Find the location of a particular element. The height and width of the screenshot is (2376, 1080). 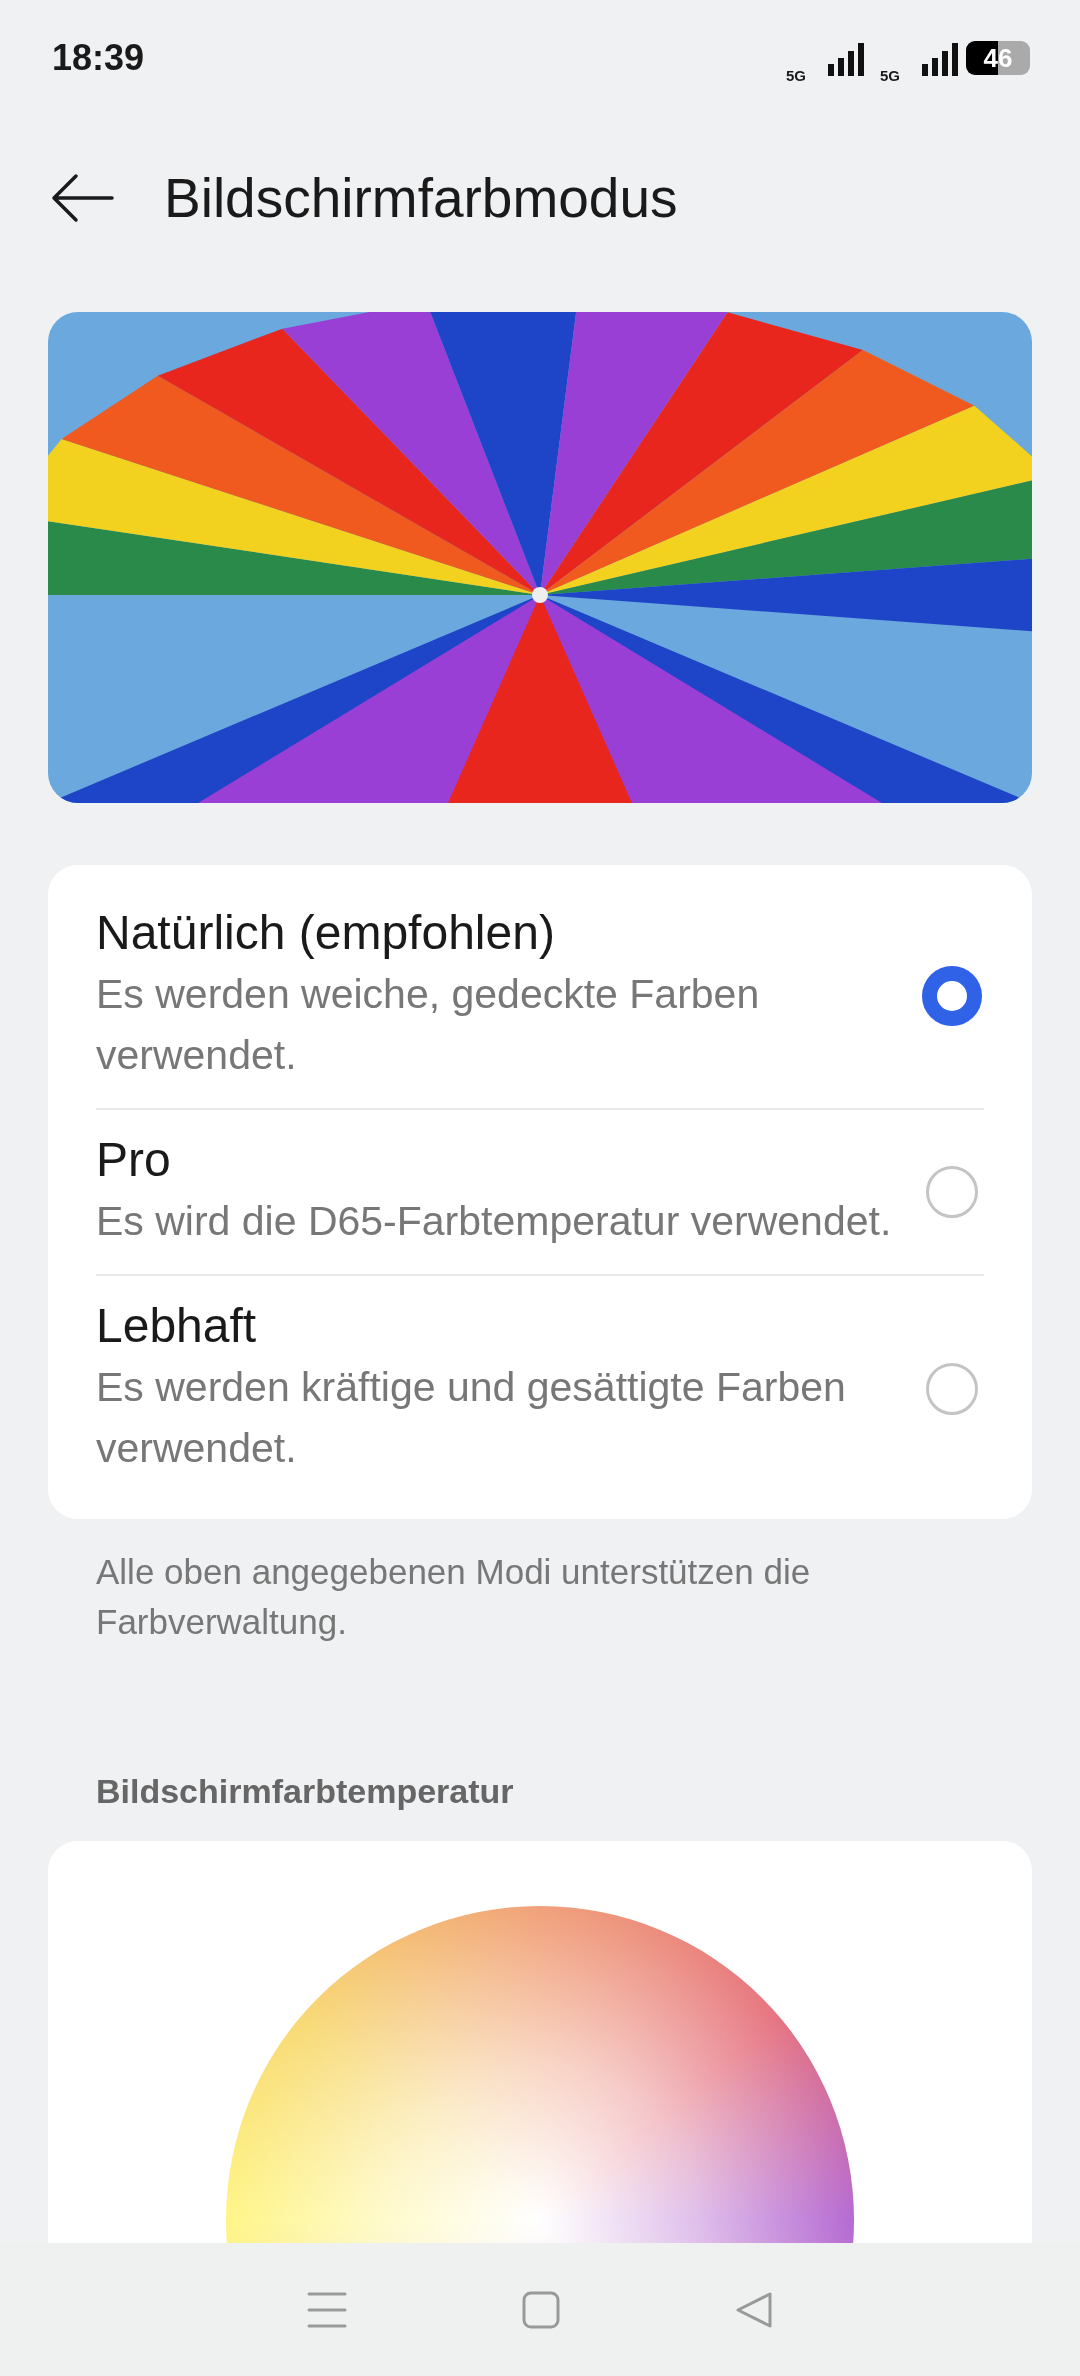

mode-option: Pro Es wird die D65-Farbtemperatur verwendet. is located at coordinates (540, 1192).